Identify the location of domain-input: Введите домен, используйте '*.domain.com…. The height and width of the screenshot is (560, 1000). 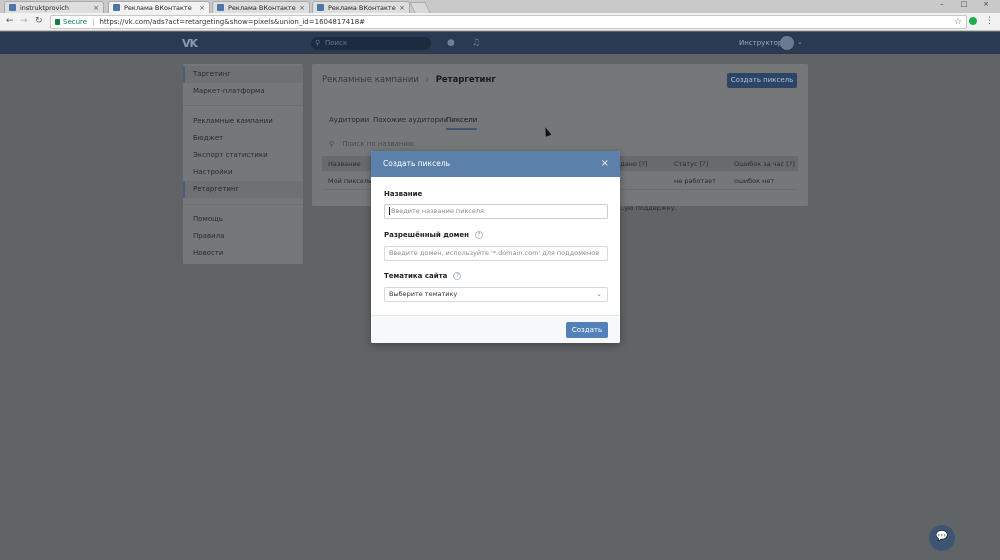
(496, 253).